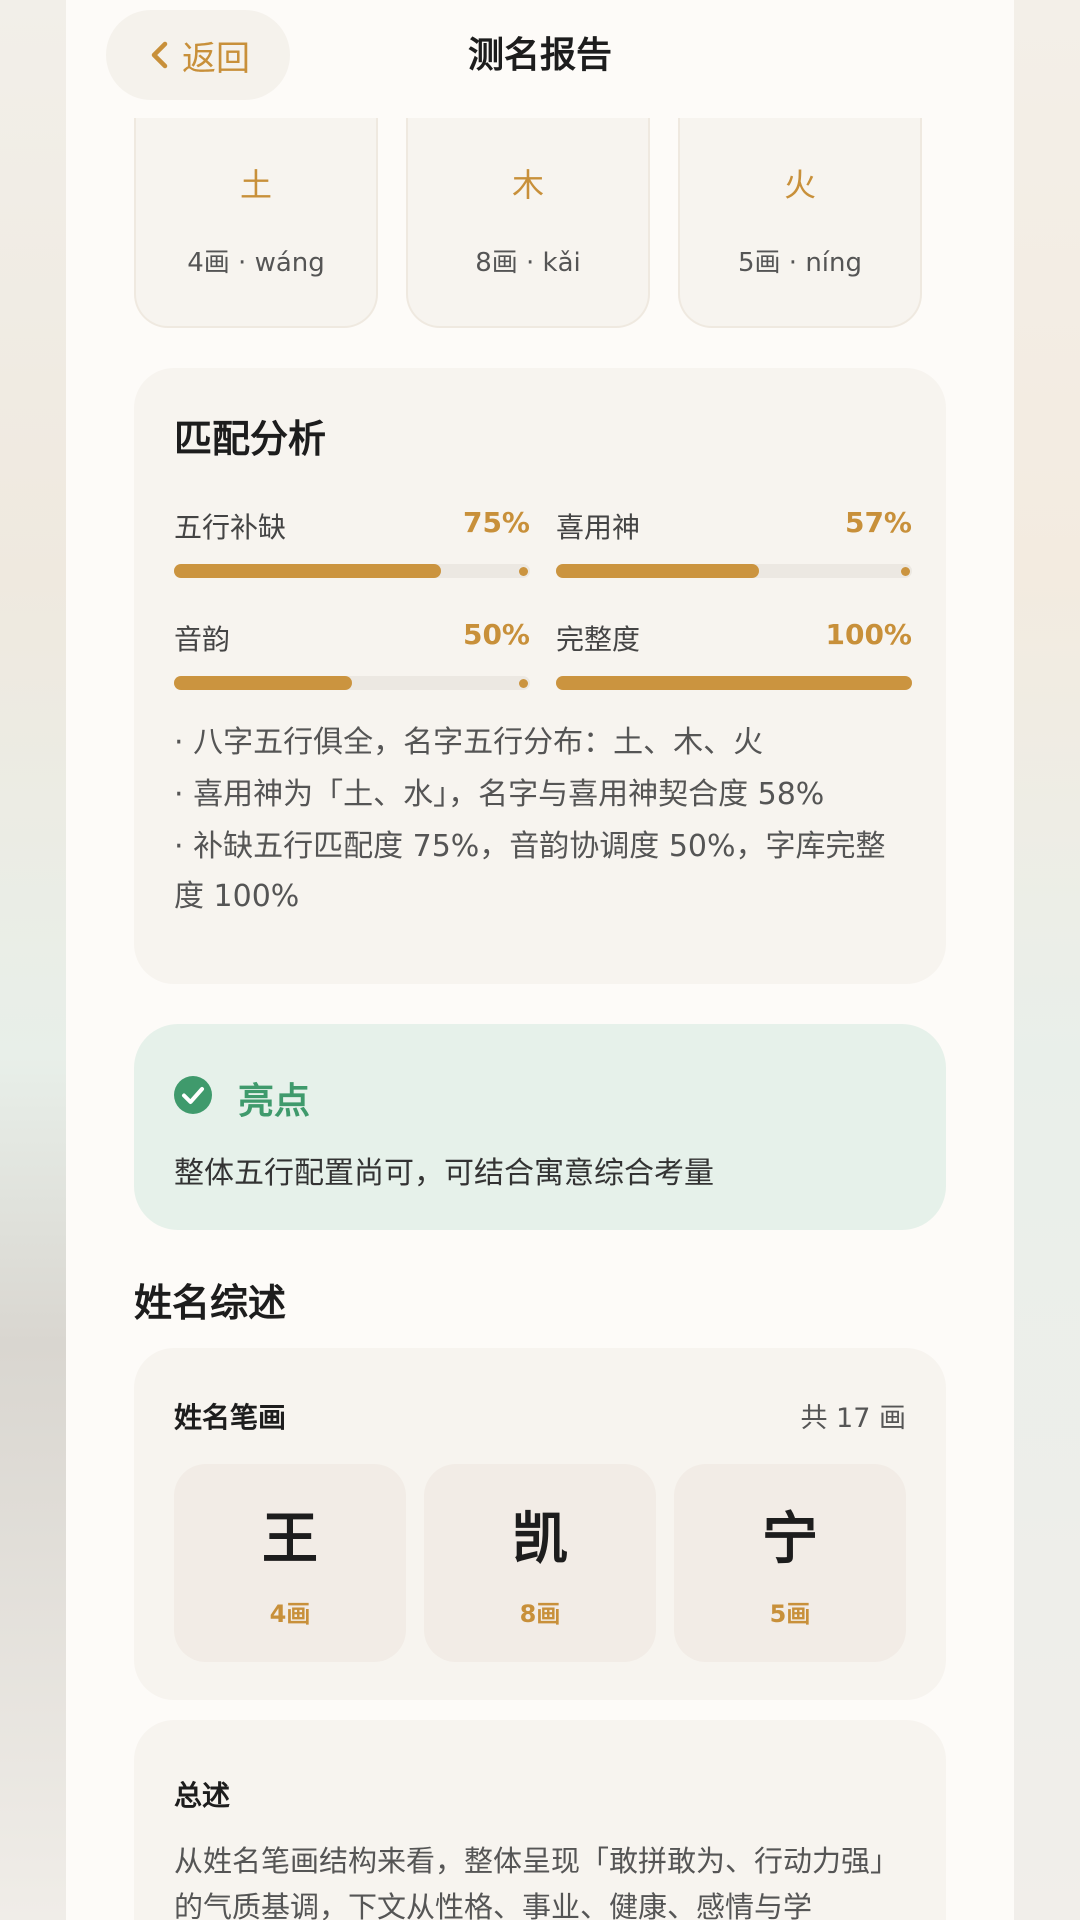 The width and height of the screenshot is (1080, 1920). I want to click on metric-value: 100%, so click(868, 634).